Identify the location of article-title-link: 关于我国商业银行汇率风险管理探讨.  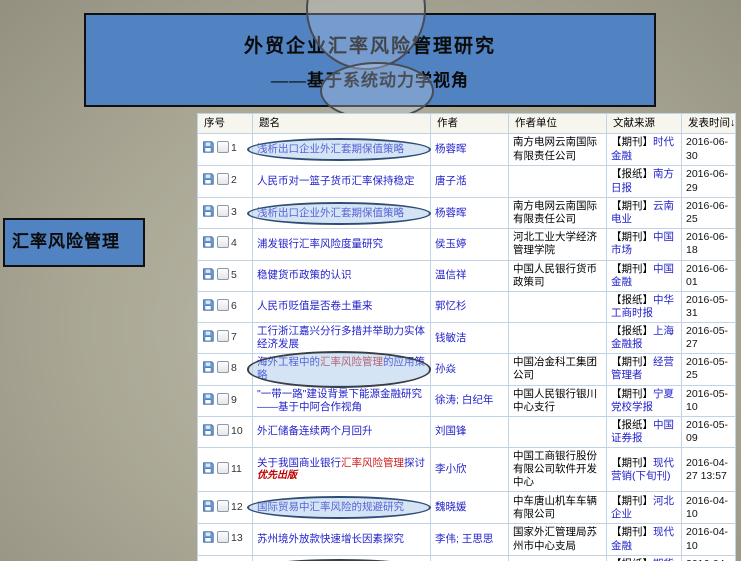
(341, 463).